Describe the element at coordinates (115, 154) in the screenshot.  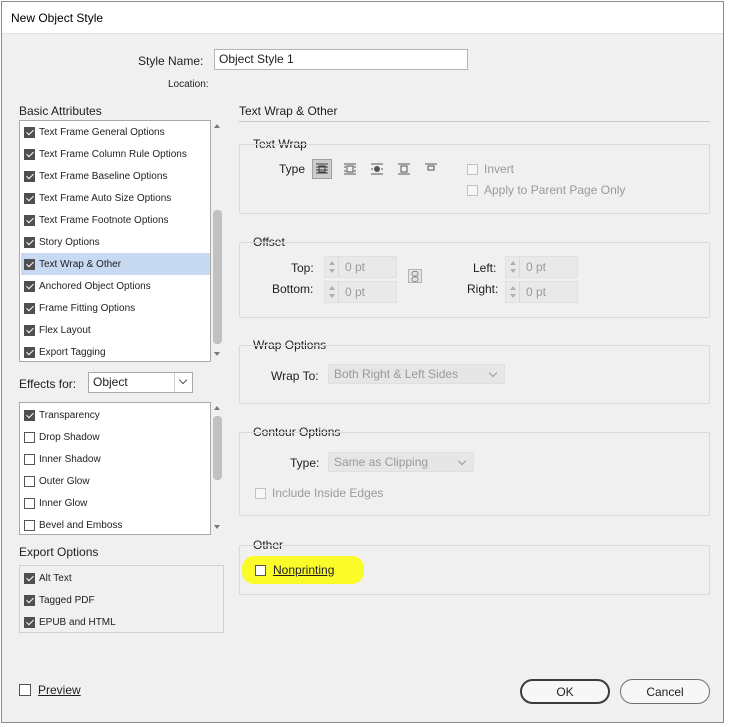
I see `basic-attribute-item: Text Frame Column Rule Options` at that location.